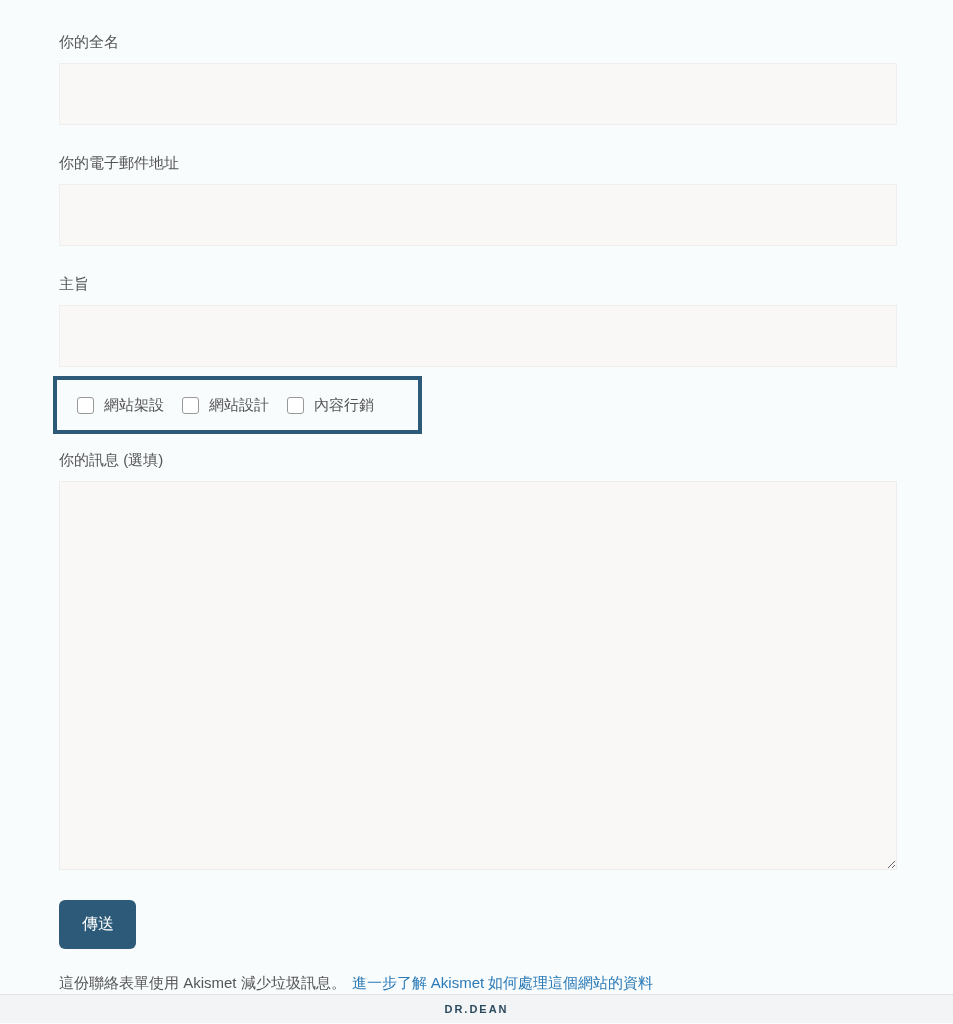 This screenshot has height=1024, width=953. Describe the element at coordinates (344, 405) in the screenshot. I see `checkbox-label: 內容行銷` at that location.